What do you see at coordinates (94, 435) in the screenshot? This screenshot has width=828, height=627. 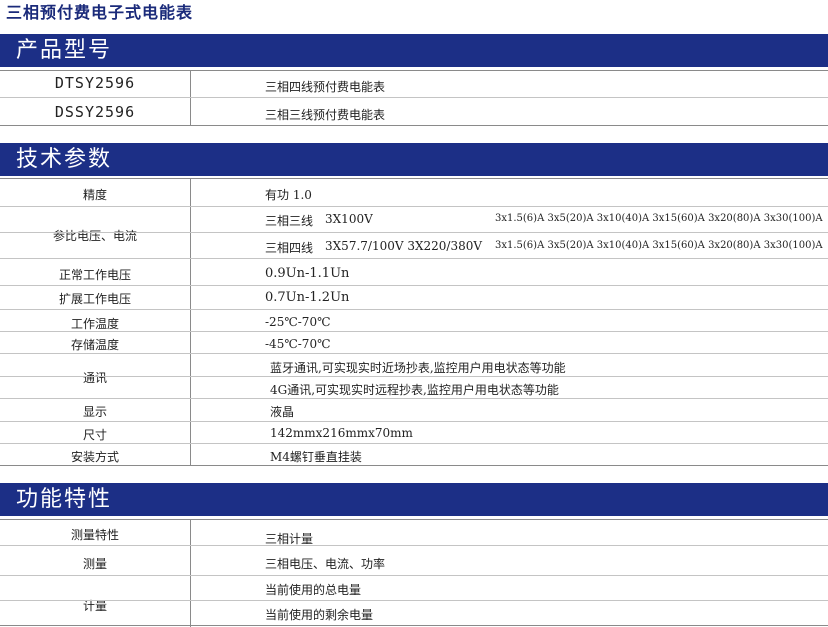 I see `spec-label-size: 尺寸` at bounding box center [94, 435].